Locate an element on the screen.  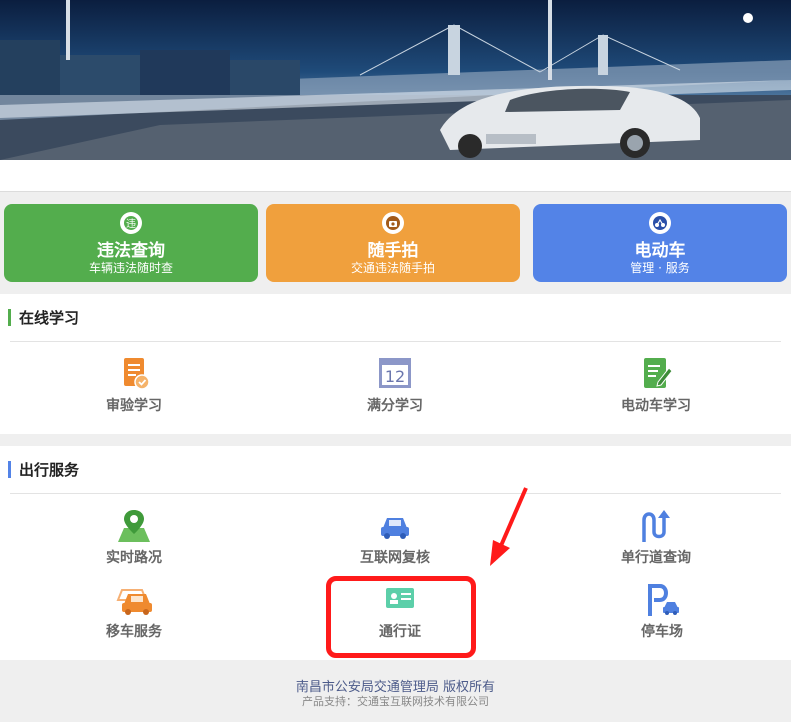
parking-icon is located at coordinates (663, 600).